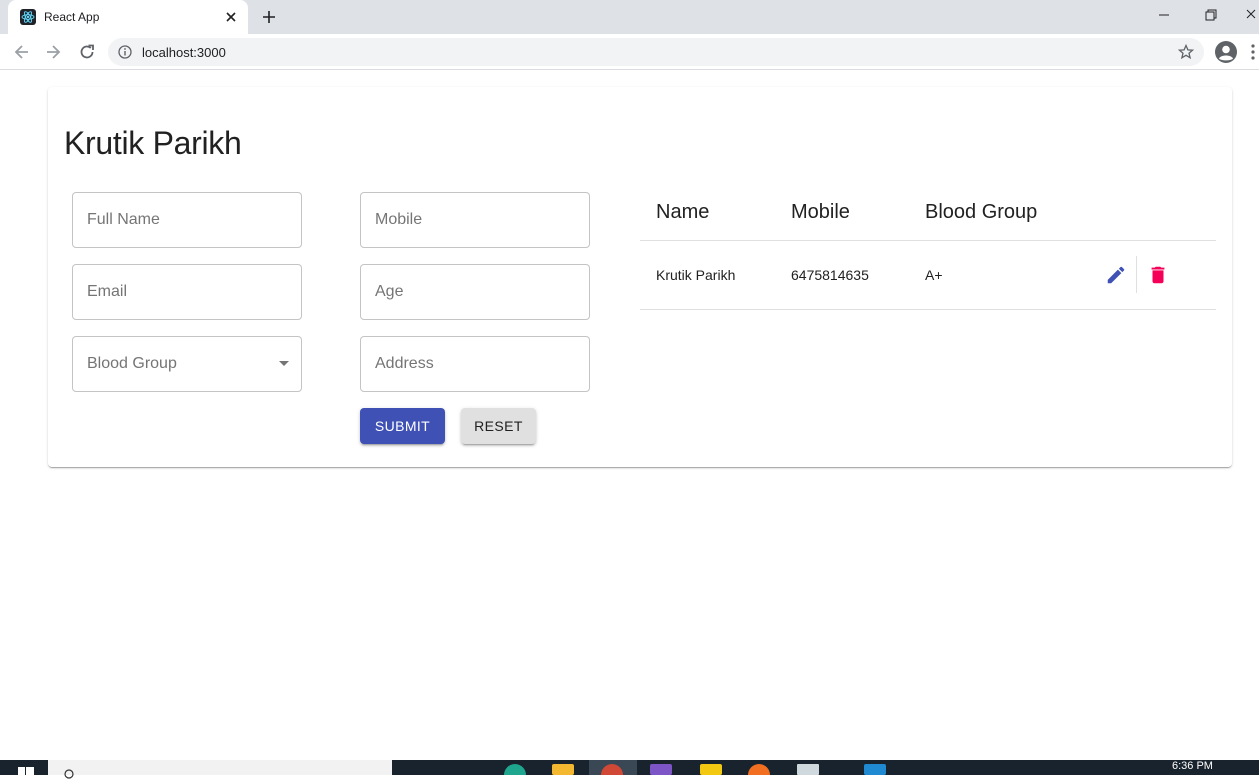 This screenshot has height=784, width=1259. I want to click on edit-icon, so click(1116, 275).